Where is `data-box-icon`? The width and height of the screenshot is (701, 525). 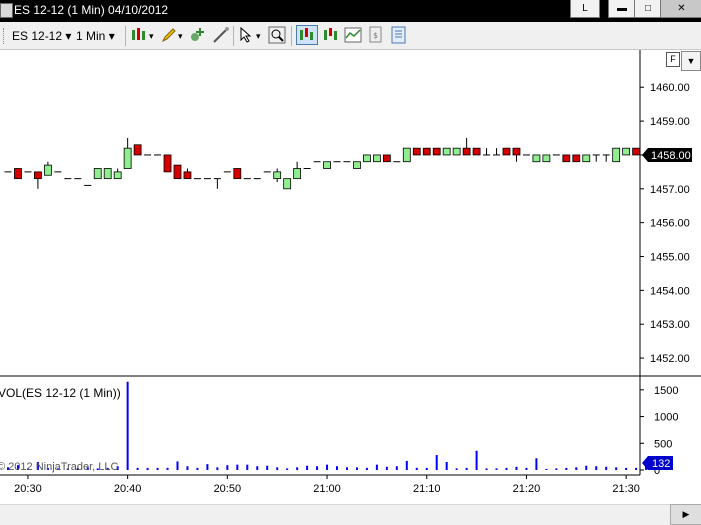 data-box-icon is located at coordinates (331, 35).